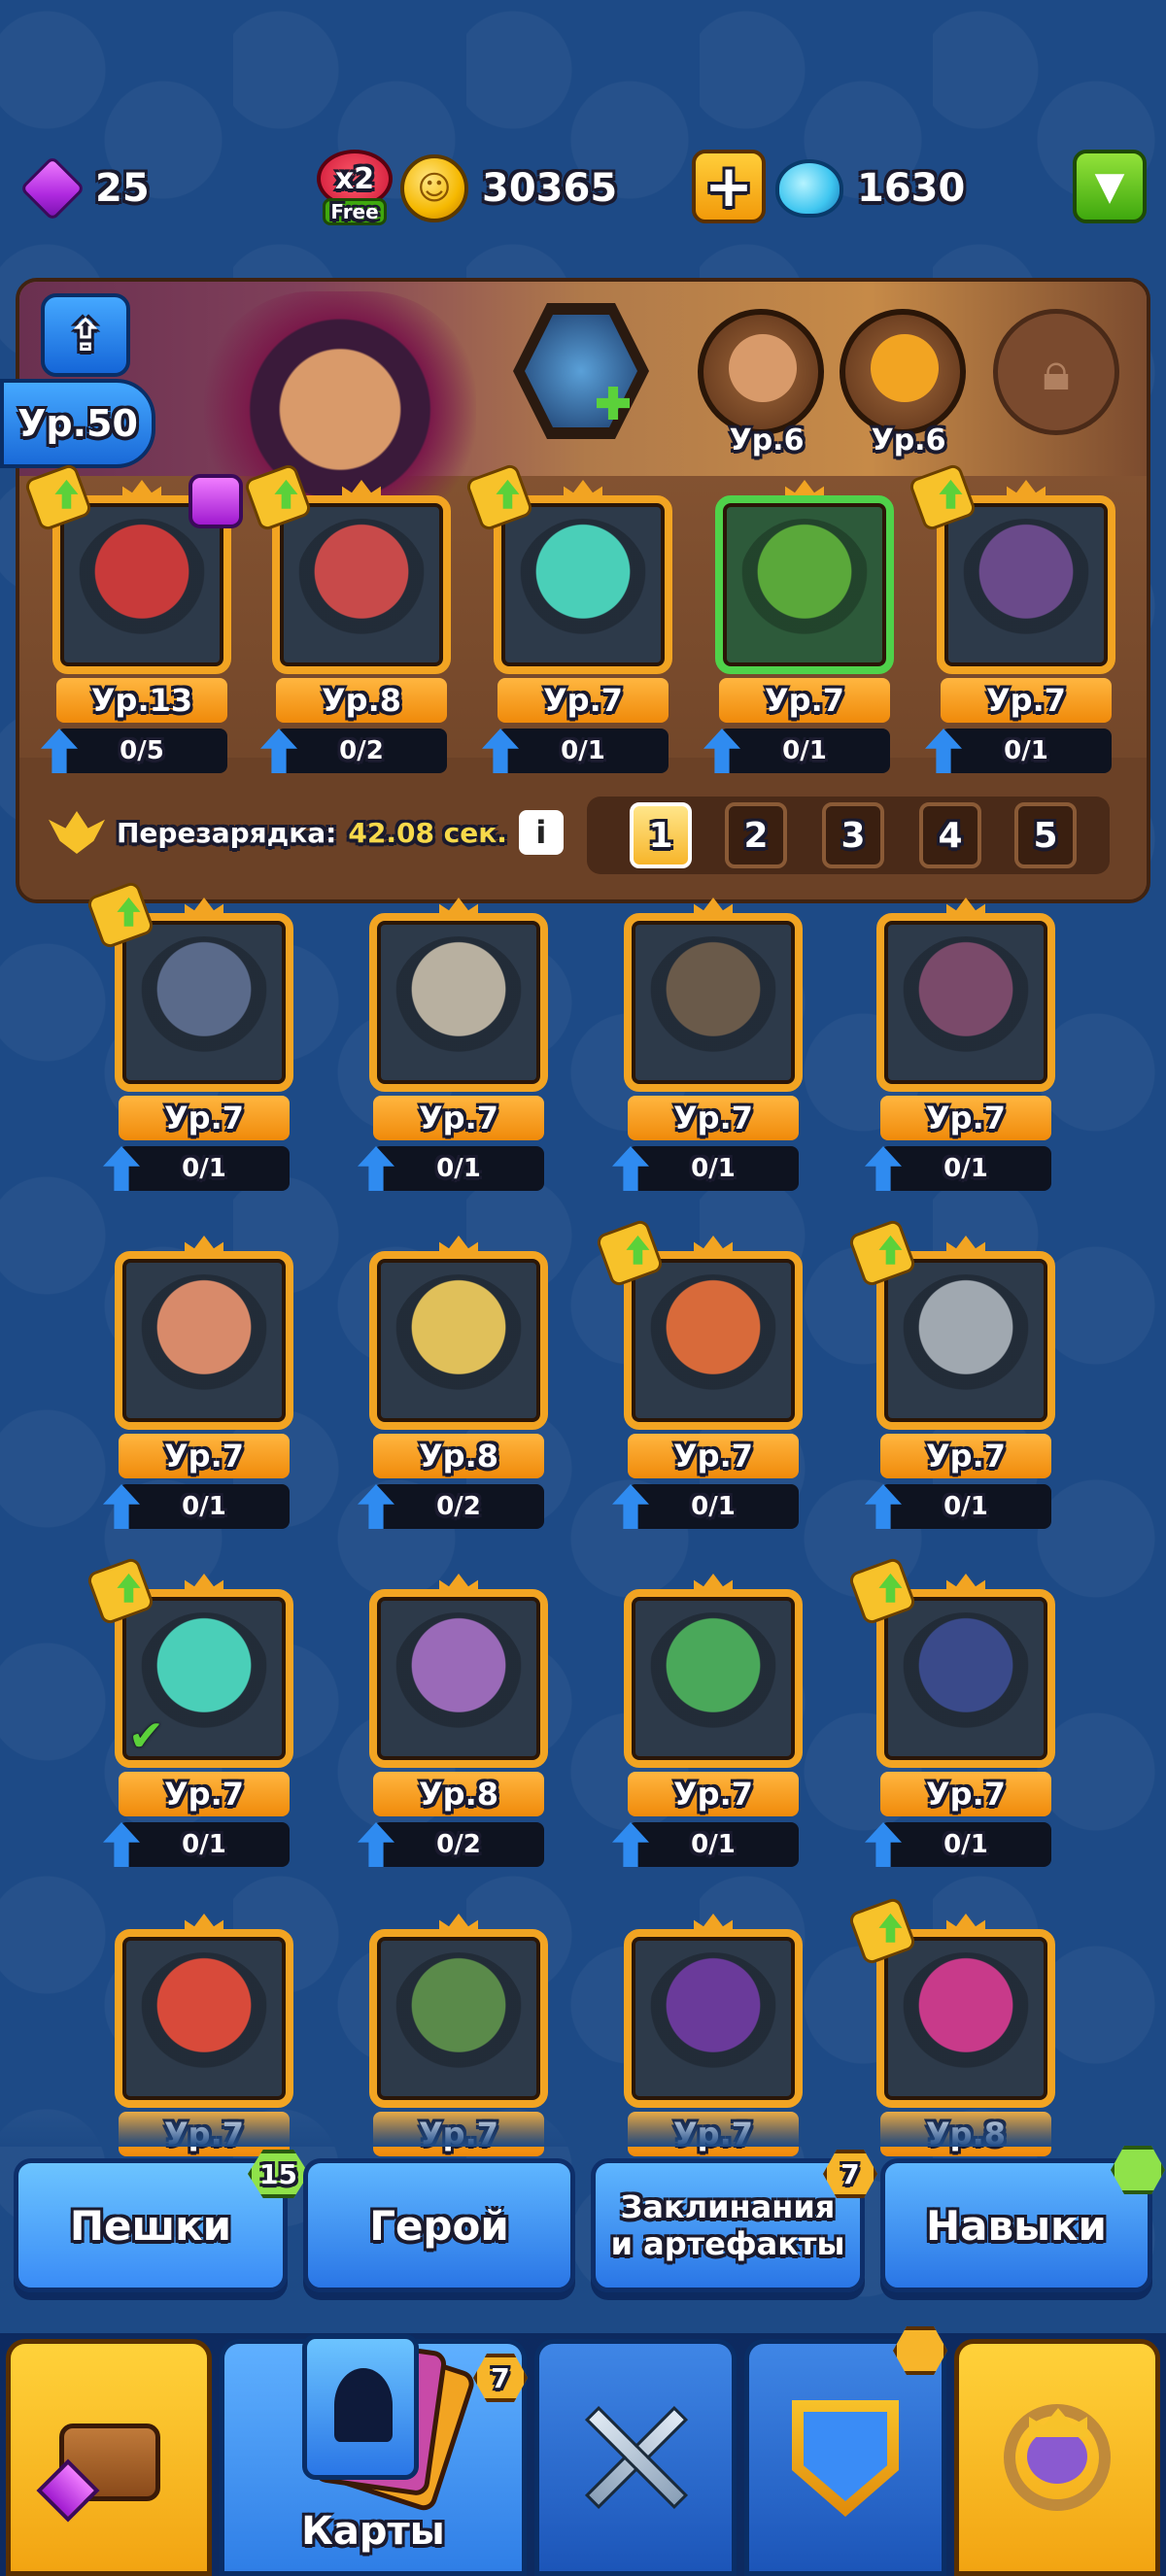  I want to click on gem-badge-icon, so click(216, 501).